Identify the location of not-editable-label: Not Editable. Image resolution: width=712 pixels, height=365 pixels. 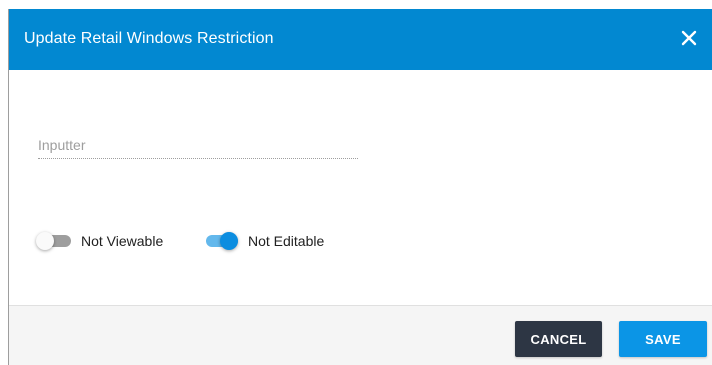
(286, 241).